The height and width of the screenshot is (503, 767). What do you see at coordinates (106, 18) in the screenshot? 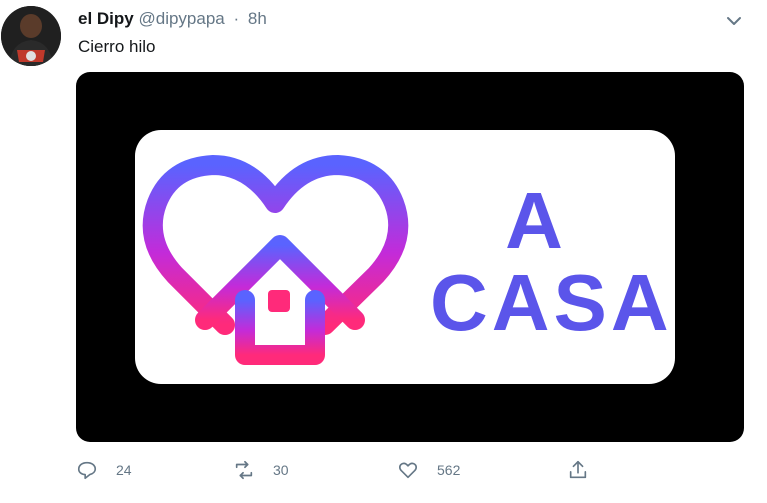
I see `author-name: el Dipy` at bounding box center [106, 18].